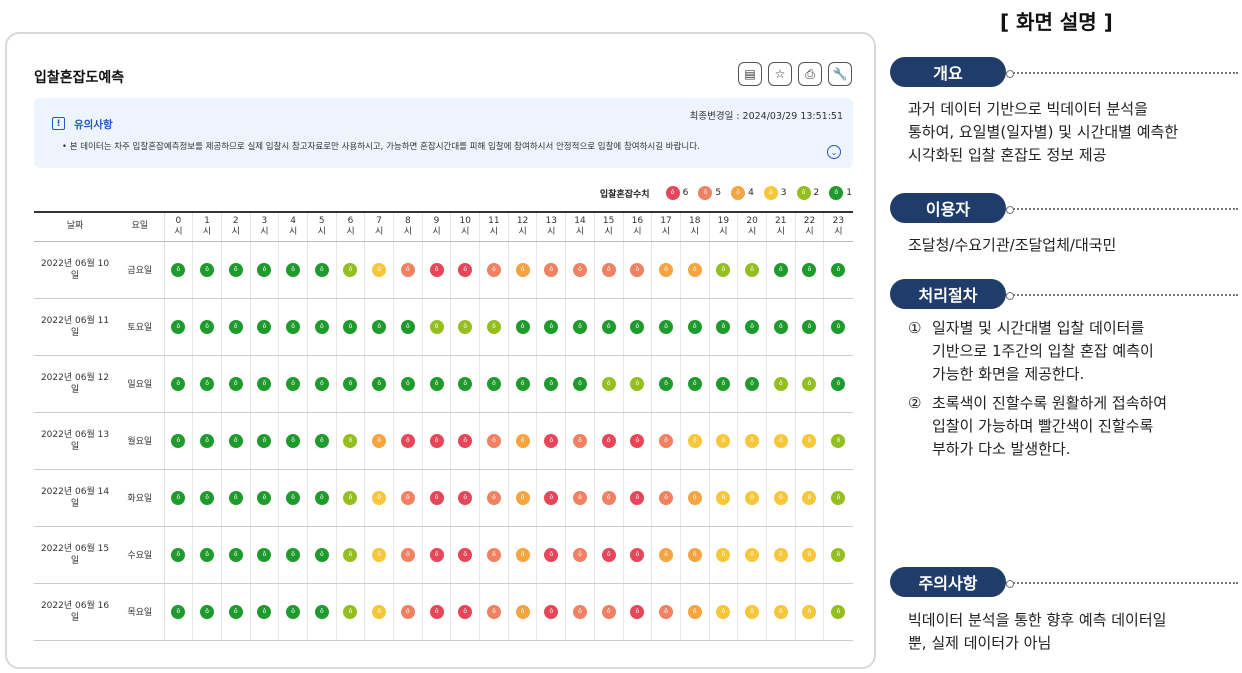 This screenshot has width=1242, height=673. Describe the element at coordinates (624, 194) in the screenshot. I see `legend-title: 입찰혼잡수치` at that location.